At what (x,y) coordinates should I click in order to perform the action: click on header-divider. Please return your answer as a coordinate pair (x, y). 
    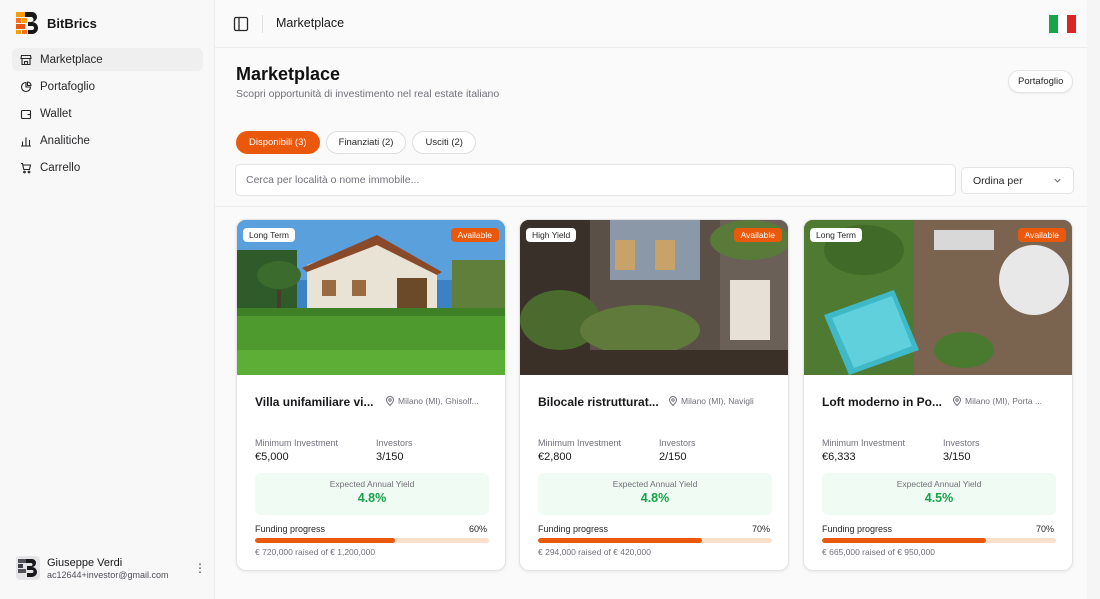
    Looking at the image, I should click on (262, 24).